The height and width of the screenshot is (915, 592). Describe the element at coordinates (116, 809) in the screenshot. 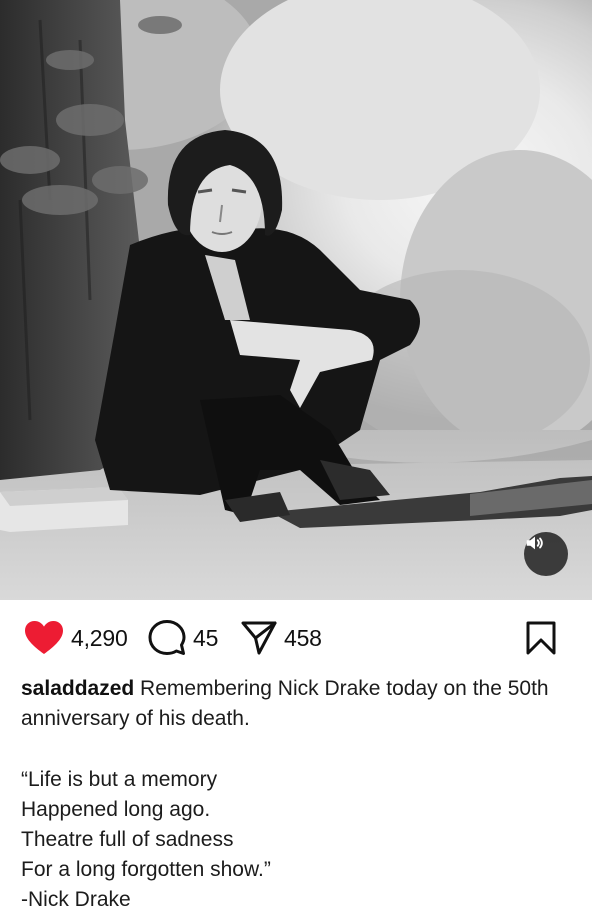

I see `quote-line: Happened long ago.` at that location.